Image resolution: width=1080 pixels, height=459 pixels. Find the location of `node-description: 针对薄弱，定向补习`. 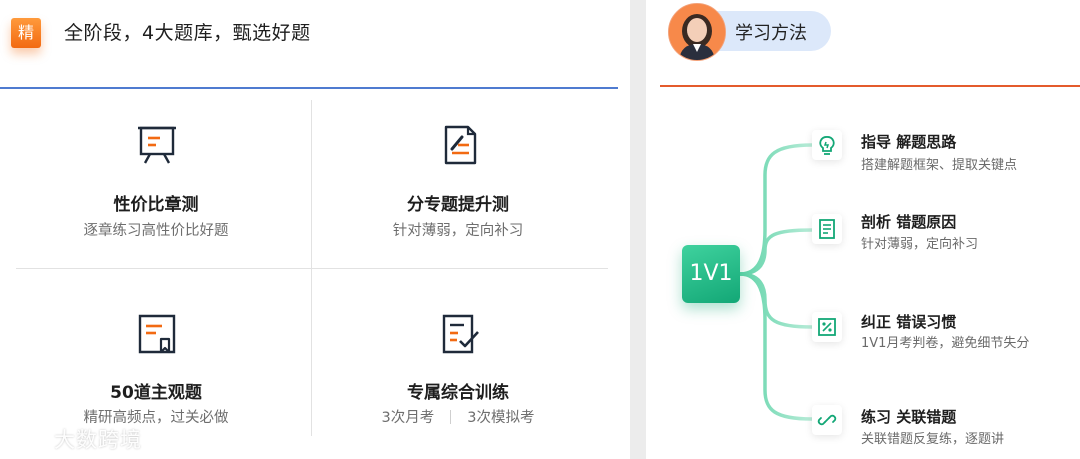

node-description: 针对薄弱，定向补习 is located at coordinates (920, 244).